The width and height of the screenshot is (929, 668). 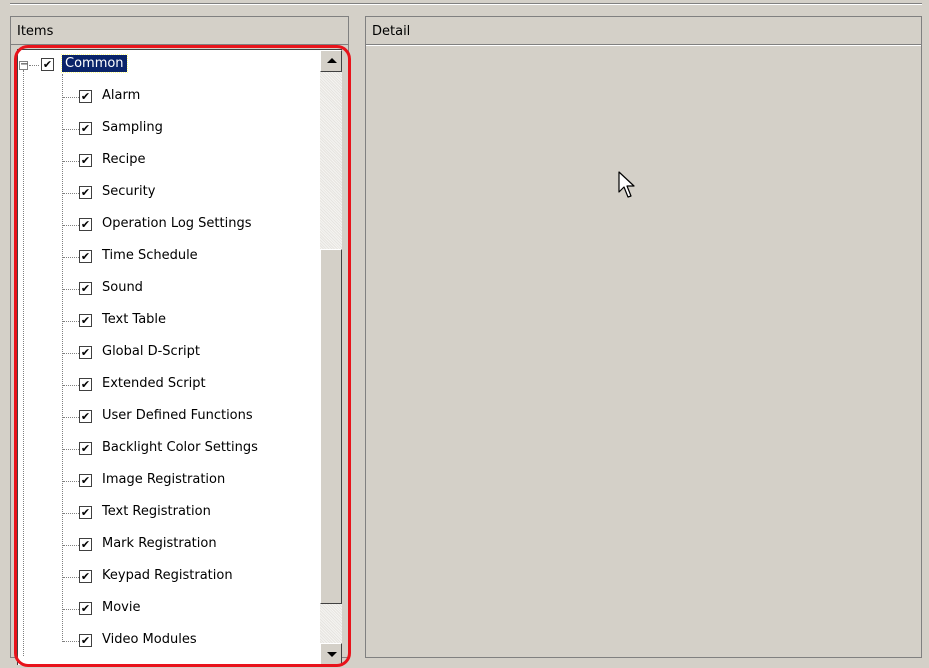 I want to click on tree-node-label: Operation Log Settings, so click(x=177, y=223).